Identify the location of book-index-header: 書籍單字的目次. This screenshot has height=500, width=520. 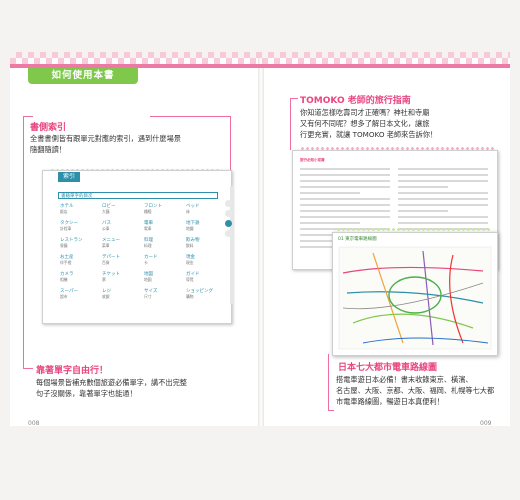
(138, 195).